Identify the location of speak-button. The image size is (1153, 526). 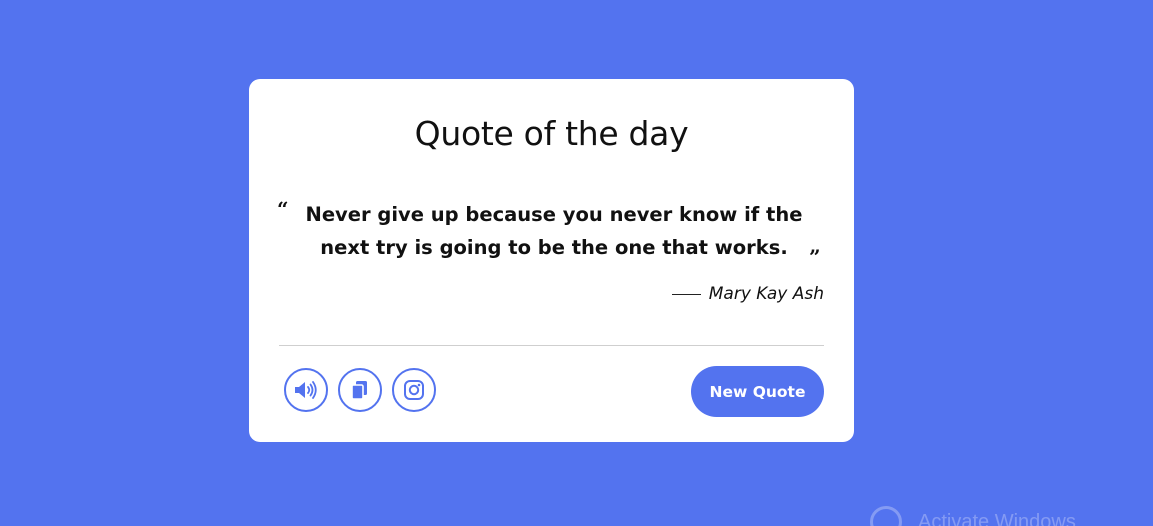
(306, 390).